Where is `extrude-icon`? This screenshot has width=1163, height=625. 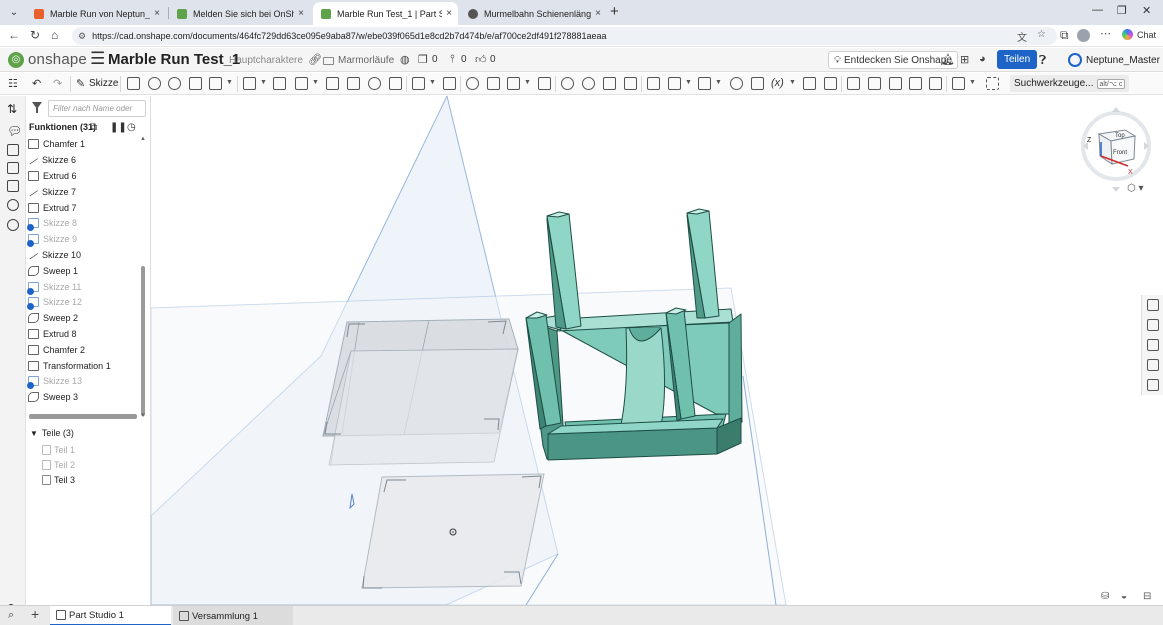
extrude-icon is located at coordinates (133, 83).